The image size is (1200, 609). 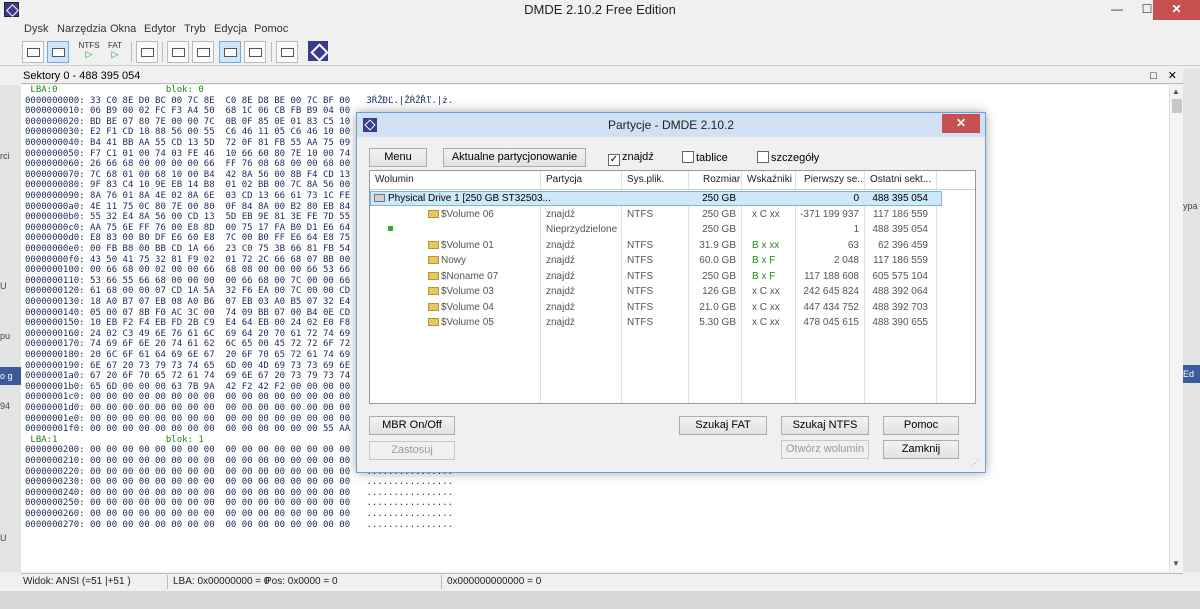 I want to click on ntfs-search-button: NTFS ▷, so click(x=89, y=50).